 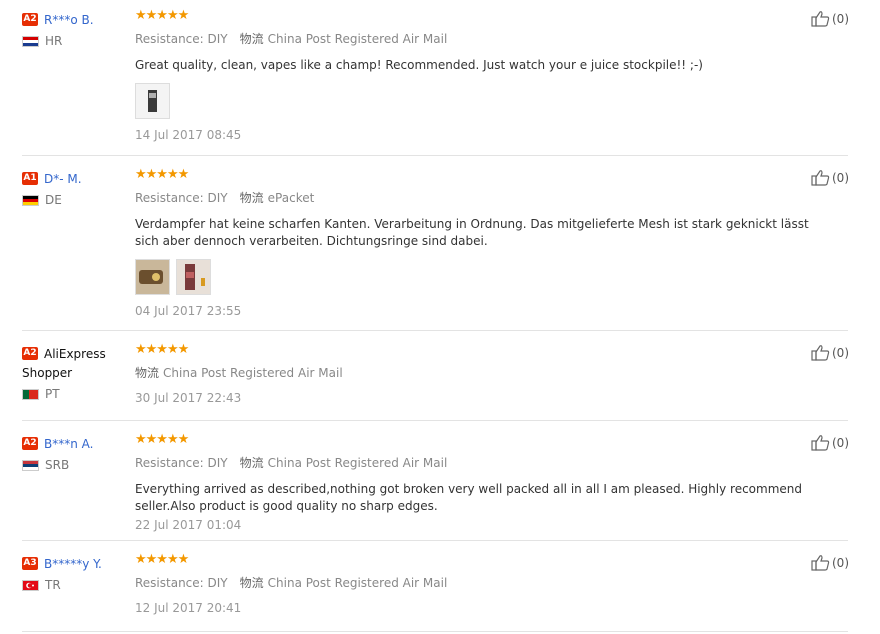 I want to click on buyer-level-badge: A3, so click(x=30, y=563).